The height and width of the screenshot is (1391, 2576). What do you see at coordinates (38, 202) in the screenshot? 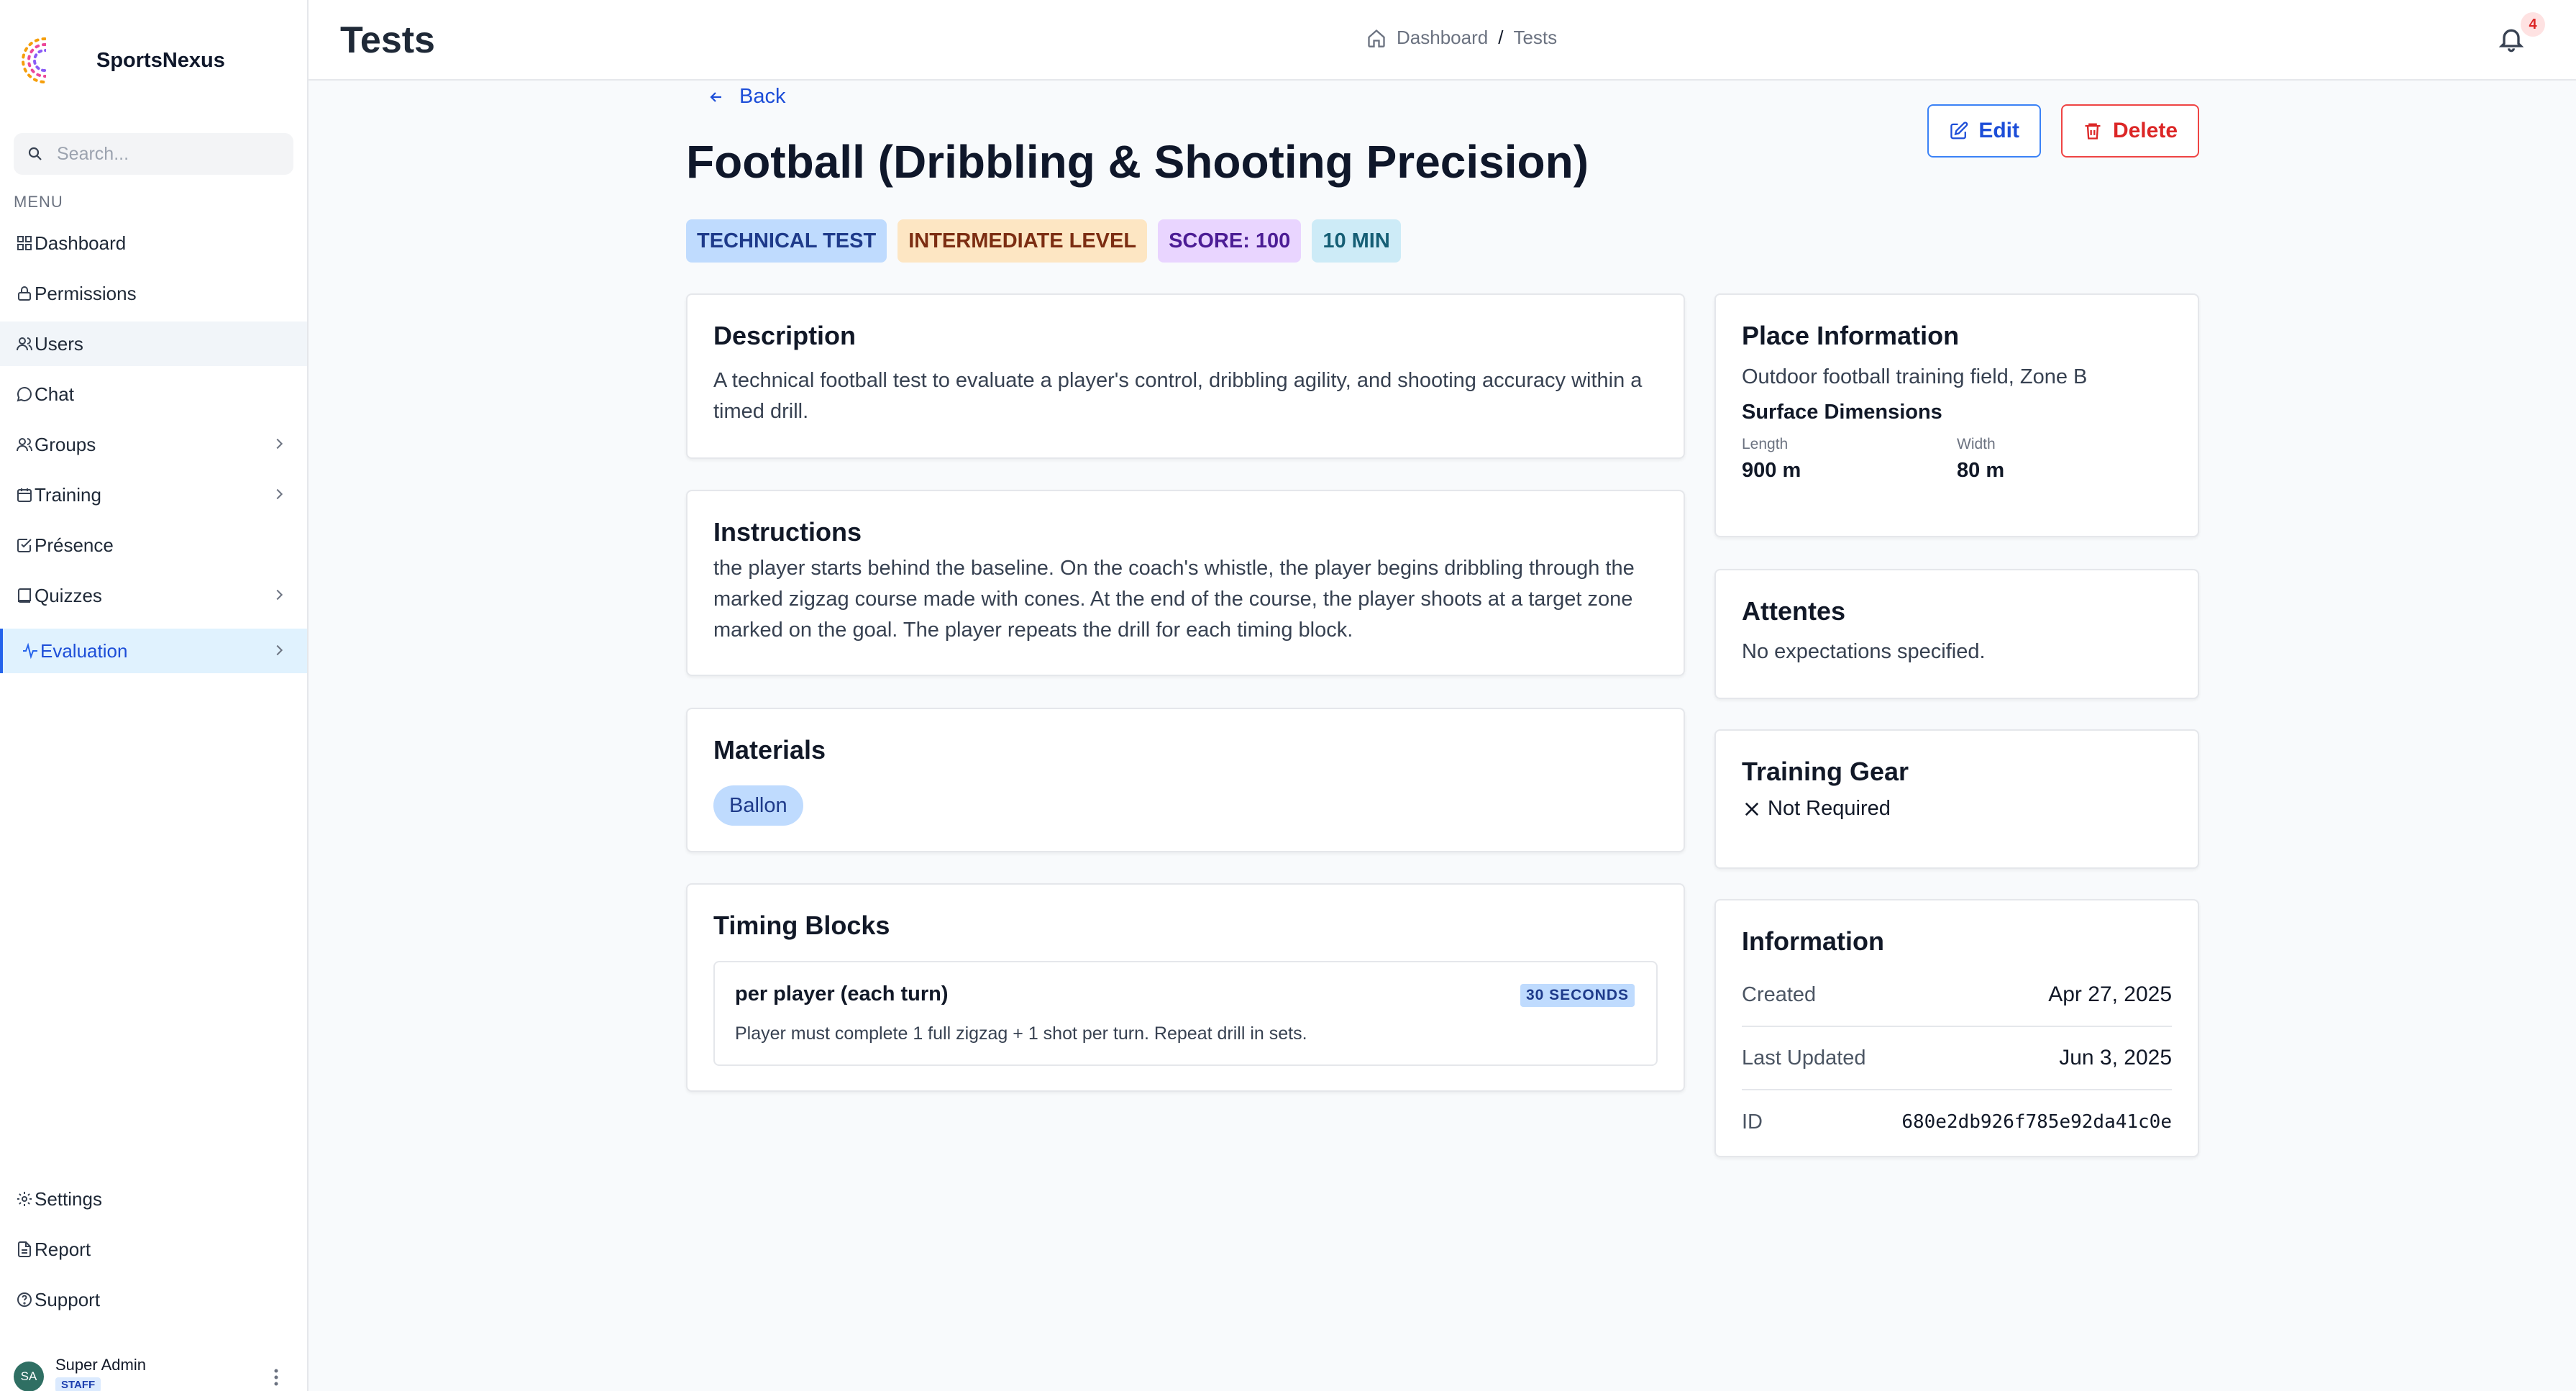
I see `menu-label: MENU` at bounding box center [38, 202].